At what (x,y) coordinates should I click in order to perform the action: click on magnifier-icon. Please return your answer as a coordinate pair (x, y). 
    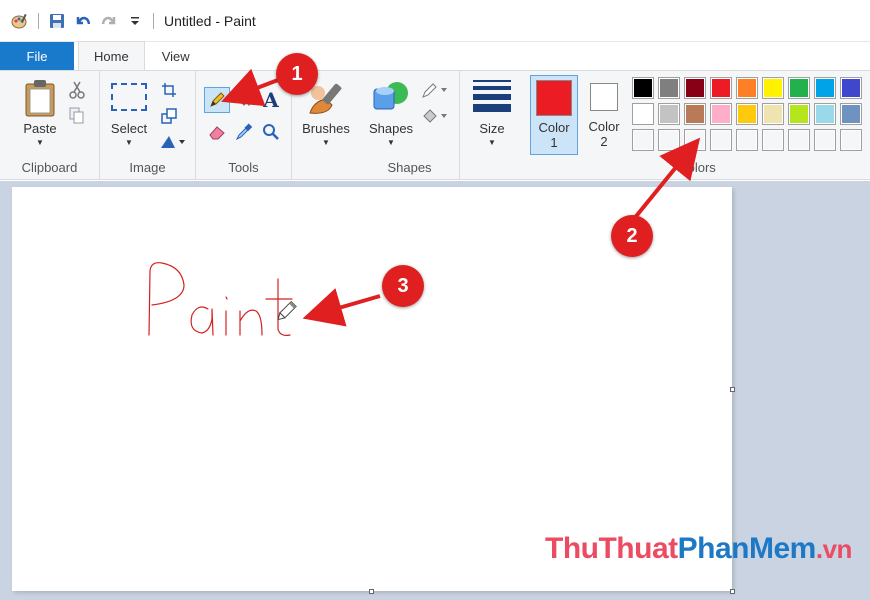
    Looking at the image, I should click on (271, 132).